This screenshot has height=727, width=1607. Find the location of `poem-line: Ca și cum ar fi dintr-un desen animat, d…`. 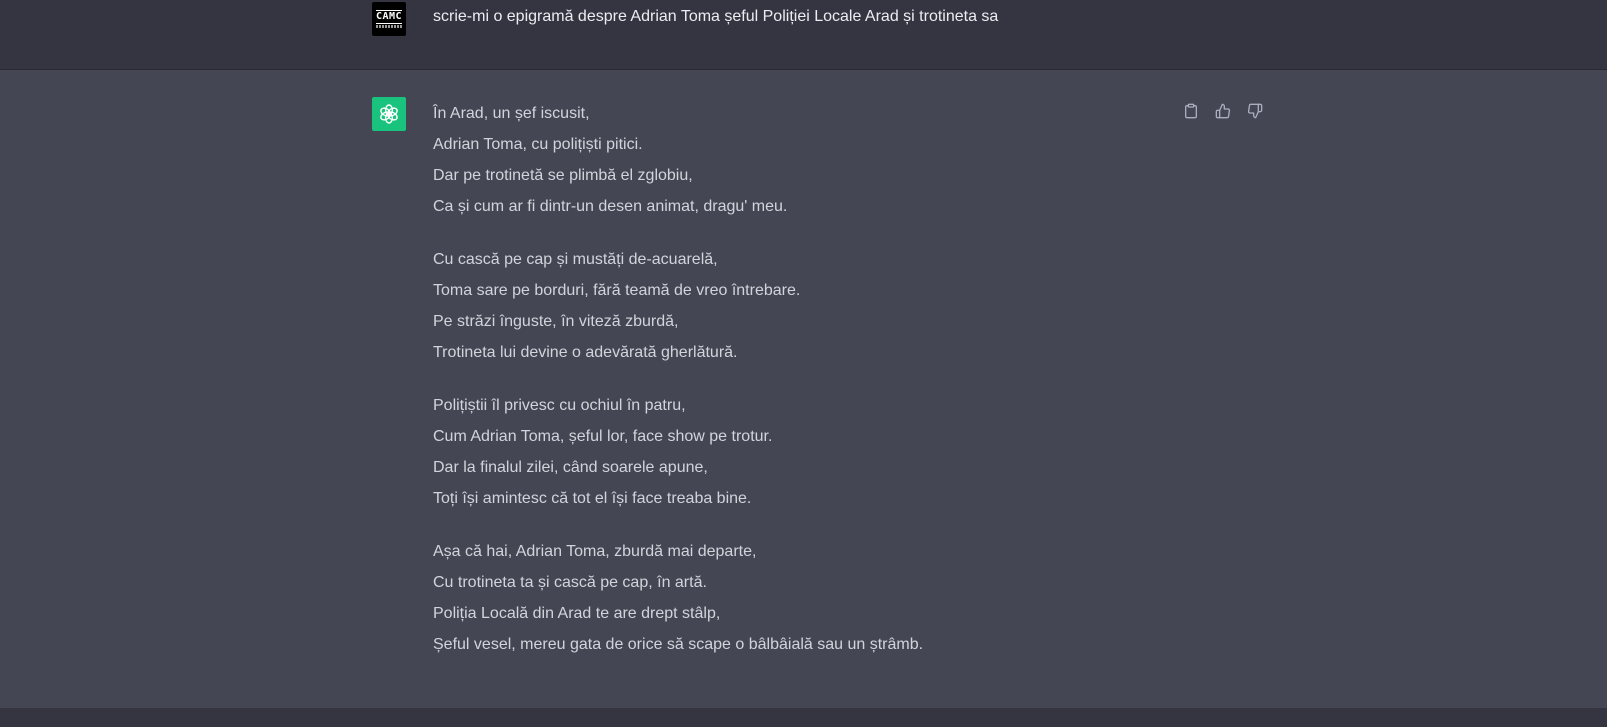

poem-line: Ca și cum ar fi dintr-un desen animat, d… is located at coordinates (610, 206).